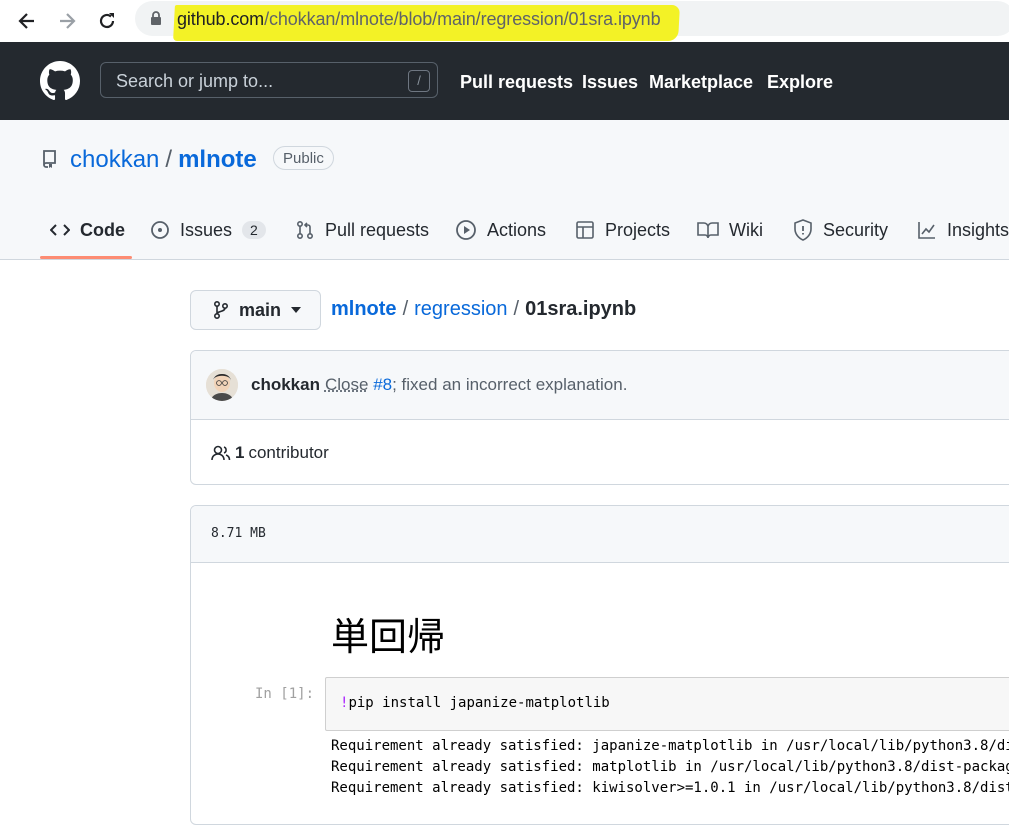 The height and width of the screenshot is (825, 1009). What do you see at coordinates (254, 230) in the screenshot?
I see `issues-count-badge: 2` at bounding box center [254, 230].